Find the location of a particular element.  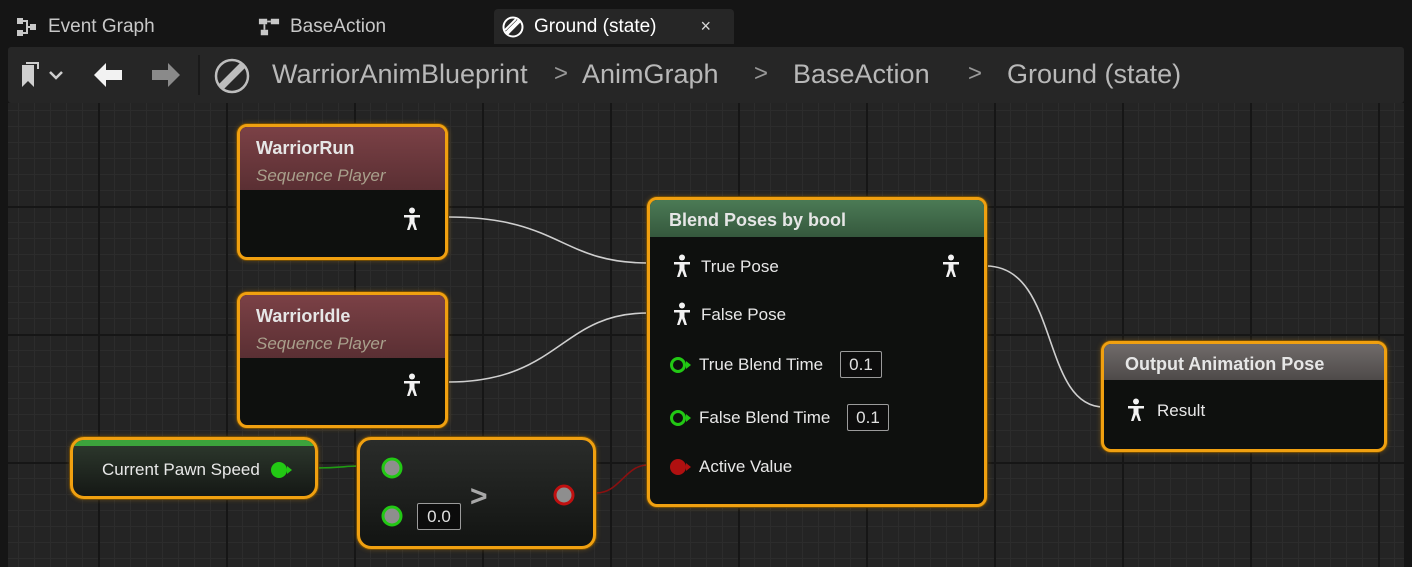

active-value-label: Active Value is located at coordinates (746, 466).